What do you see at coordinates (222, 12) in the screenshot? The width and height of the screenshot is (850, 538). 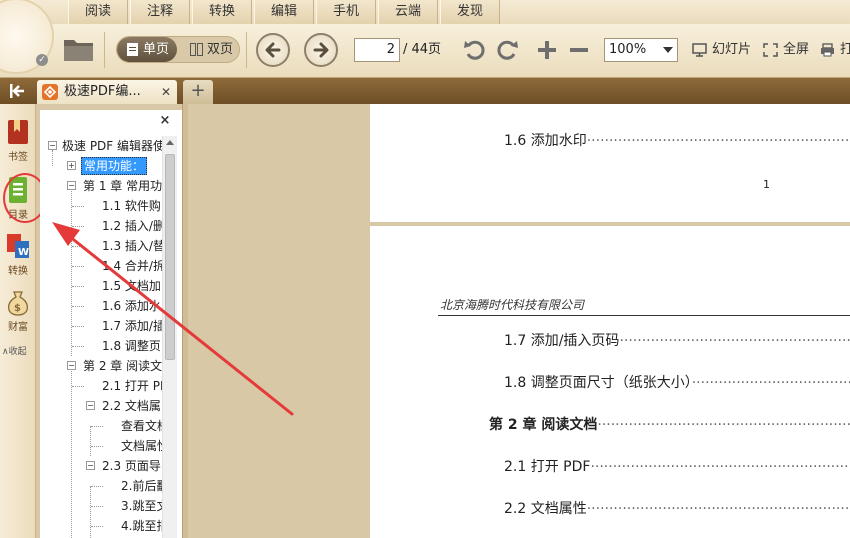 I see `menu-tab-convert: 转换` at bounding box center [222, 12].